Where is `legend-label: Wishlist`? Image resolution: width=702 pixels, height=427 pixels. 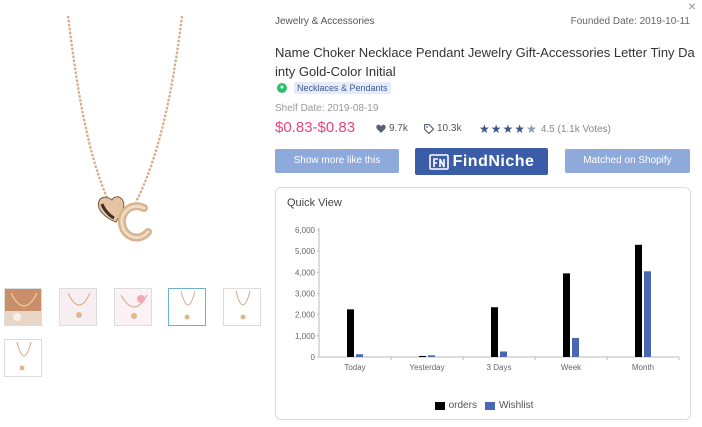
legend-label: Wishlist is located at coordinates (516, 405).